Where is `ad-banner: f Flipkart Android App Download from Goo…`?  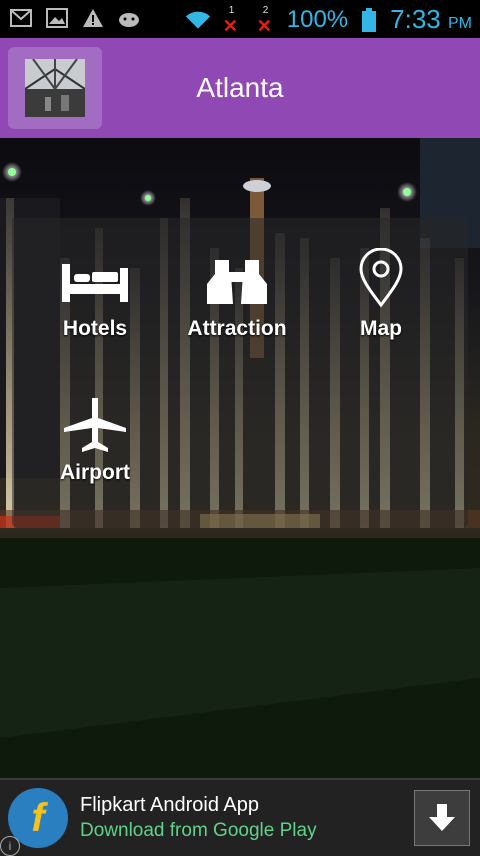
ad-banner: f Flipkart Android App Download from Goo… is located at coordinates (240, 817).